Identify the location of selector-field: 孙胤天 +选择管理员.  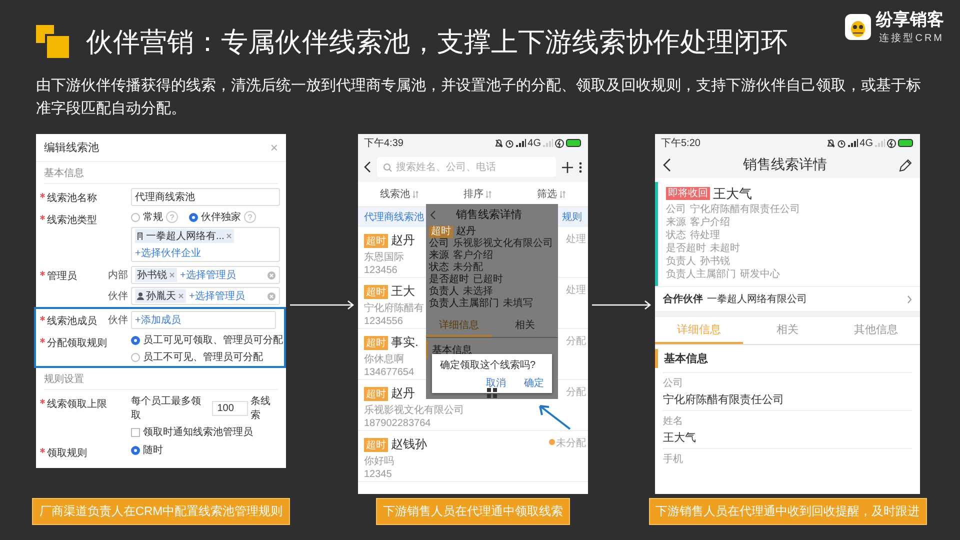
(205, 296).